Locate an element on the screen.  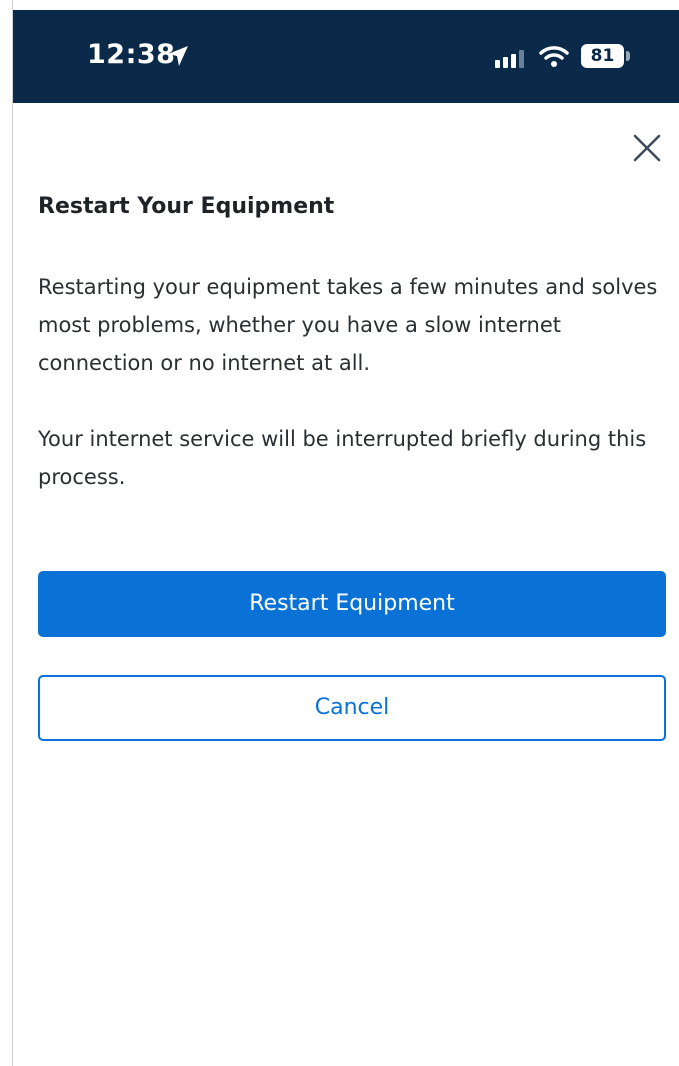
screen-edge is located at coordinates (12, 533).